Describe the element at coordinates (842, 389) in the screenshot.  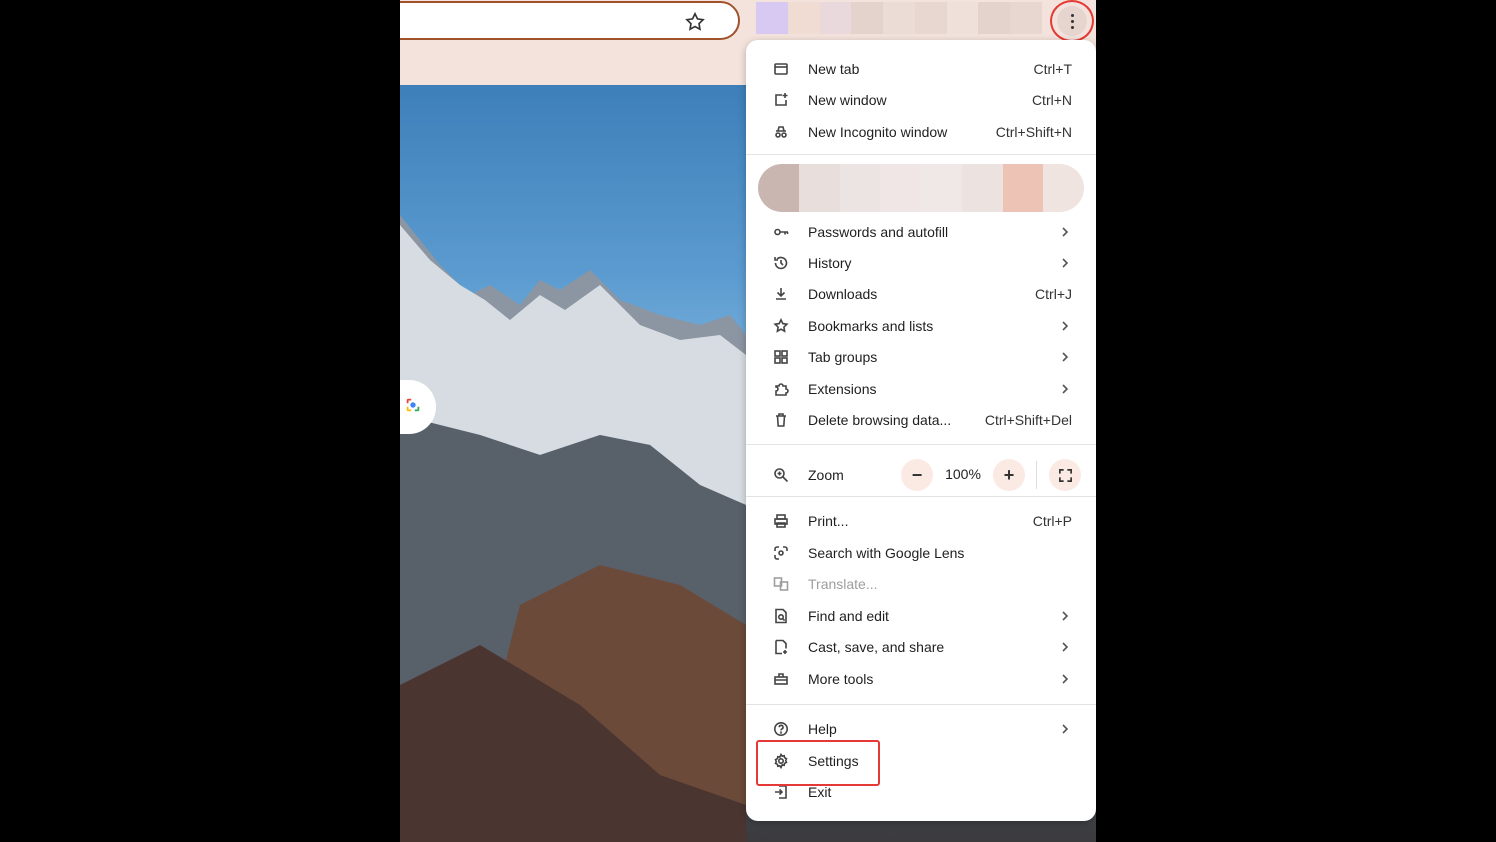
I see `menu-item-label: Extensions` at that location.